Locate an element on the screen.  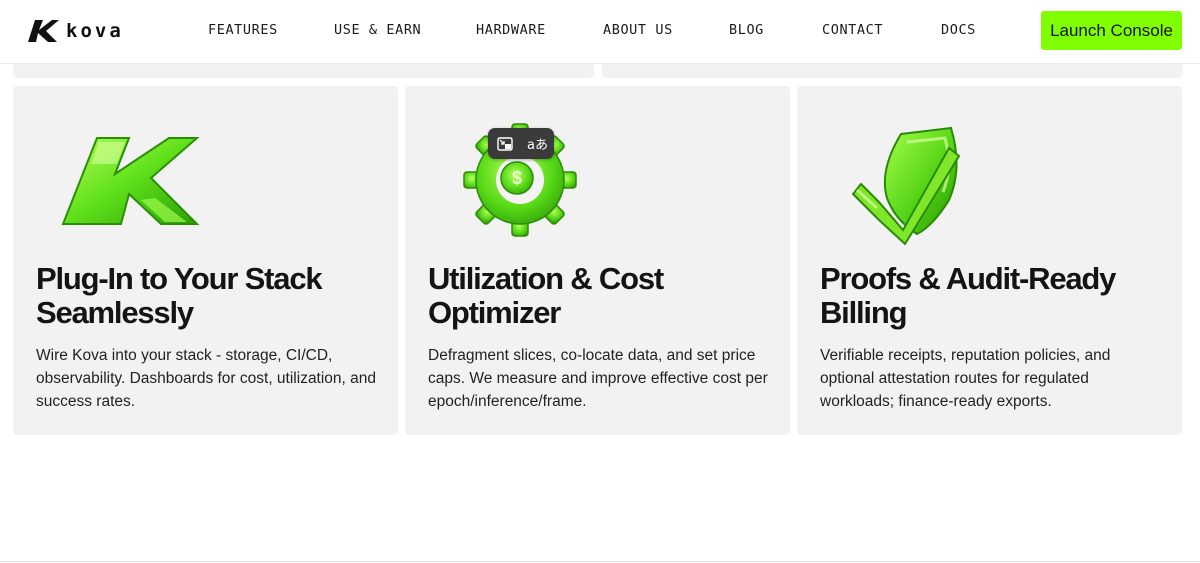
nav-about-us: ABOUT US is located at coordinates (638, 30).